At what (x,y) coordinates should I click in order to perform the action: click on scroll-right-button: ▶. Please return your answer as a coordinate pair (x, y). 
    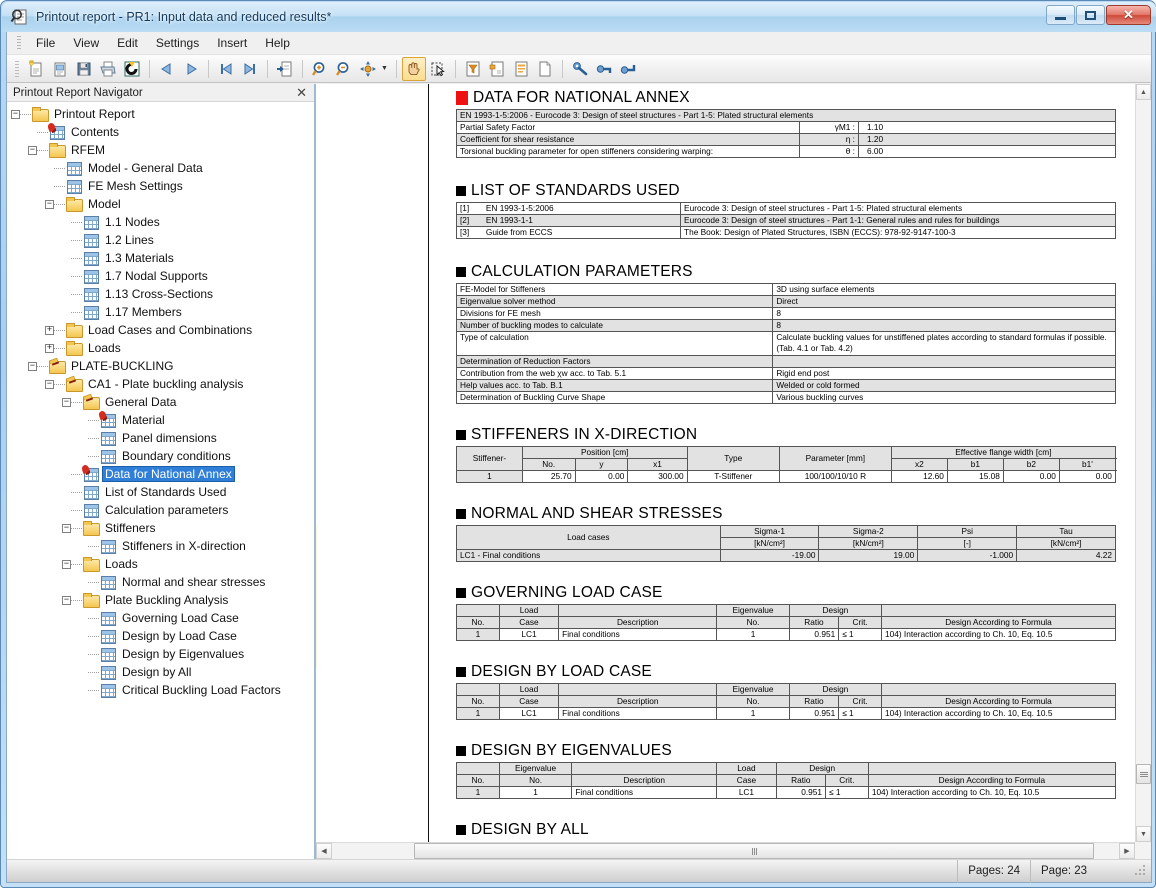
    Looking at the image, I should click on (1127, 851).